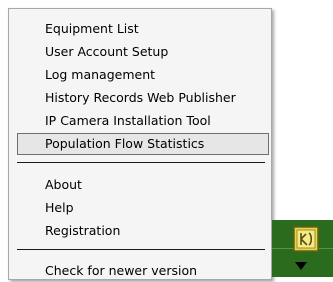 This screenshot has width=333, height=282. What do you see at coordinates (143, 52) in the screenshot?
I see `menu-item-user-account-setup: User Account Setup` at bounding box center [143, 52].